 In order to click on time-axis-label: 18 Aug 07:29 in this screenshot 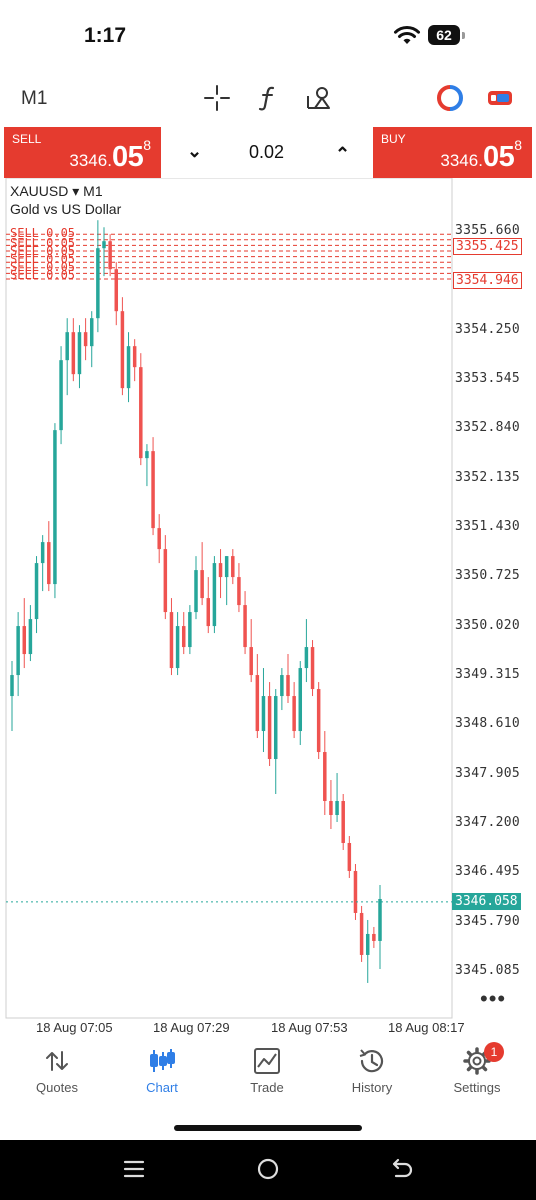, I will do `click(191, 1027)`.